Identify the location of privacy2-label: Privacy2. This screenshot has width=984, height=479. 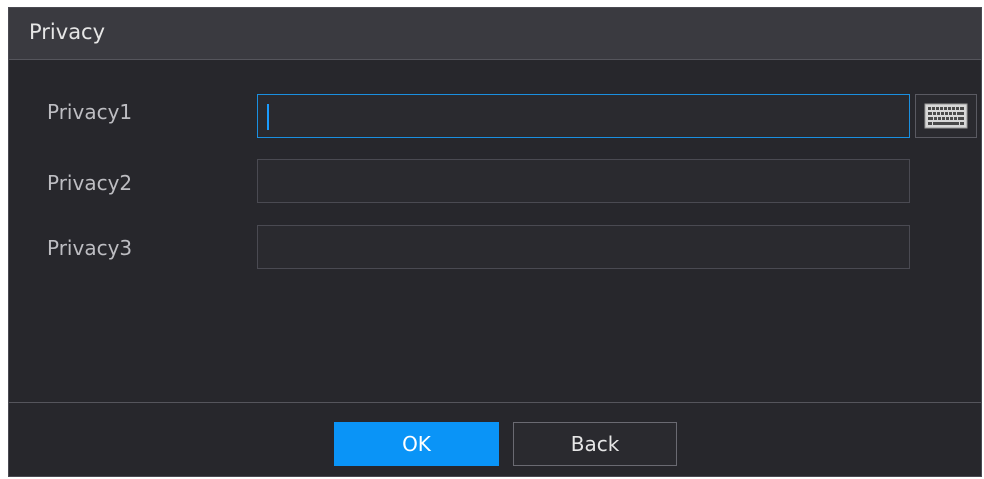
(90, 183).